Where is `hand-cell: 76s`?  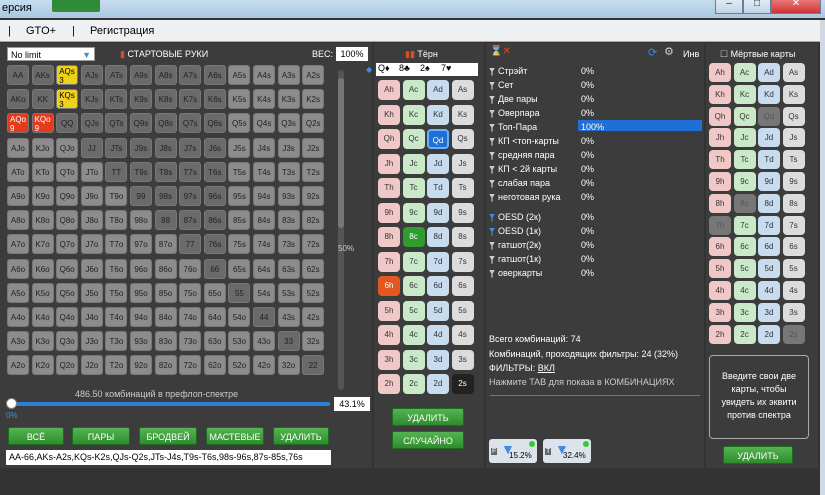
hand-cell: 76s is located at coordinates (214, 244).